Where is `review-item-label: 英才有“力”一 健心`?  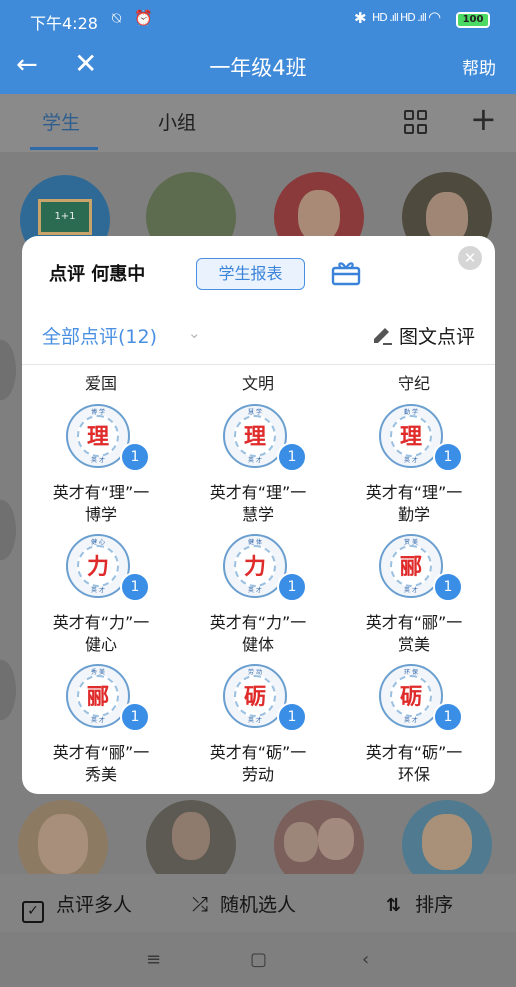 review-item-label: 英才有“力”一 健心 is located at coordinates (101, 634).